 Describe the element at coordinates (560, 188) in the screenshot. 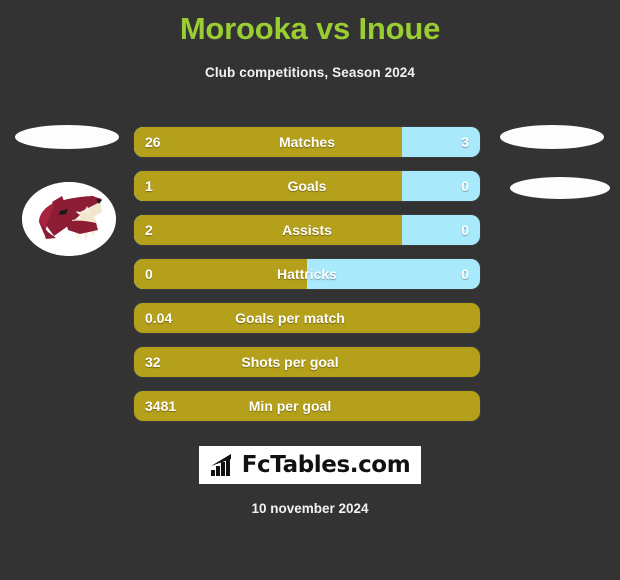

I see `blank-crest-placeholder-icon-right-mid` at that location.